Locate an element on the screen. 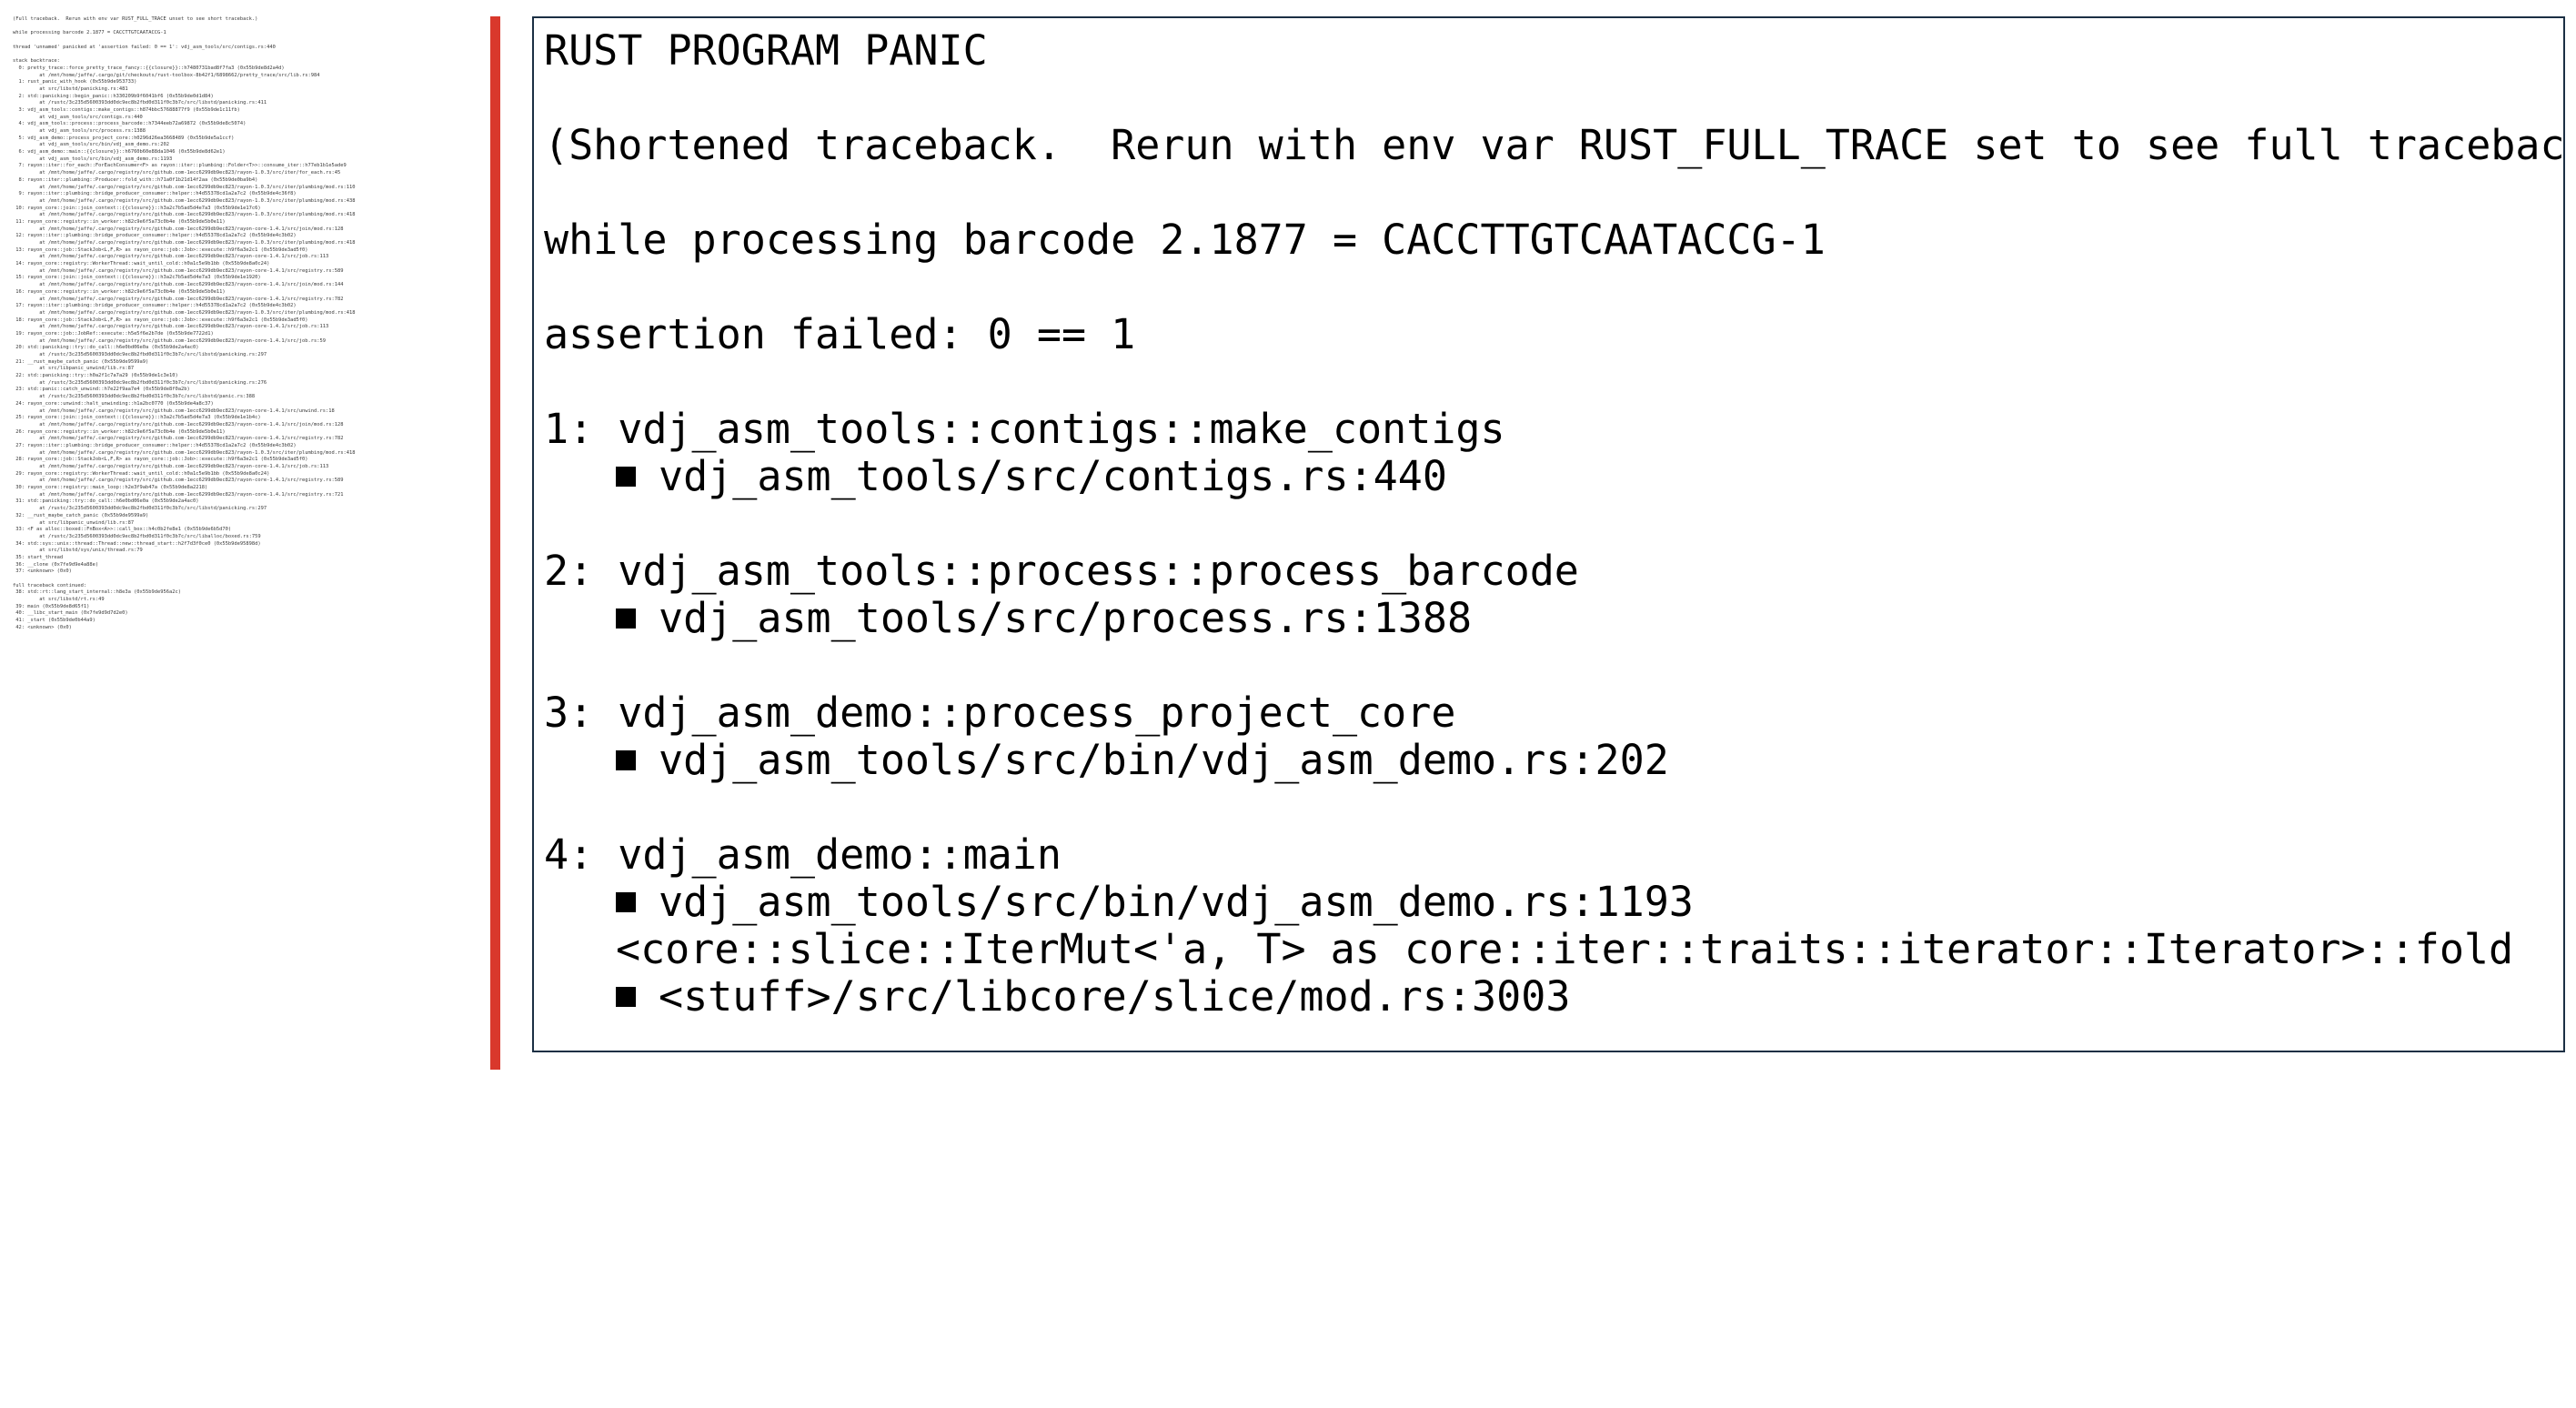 The height and width of the screenshot is (1408, 2576). trace-line: 41: _start (0x55b9de0b44a9) is located at coordinates (54, 621).